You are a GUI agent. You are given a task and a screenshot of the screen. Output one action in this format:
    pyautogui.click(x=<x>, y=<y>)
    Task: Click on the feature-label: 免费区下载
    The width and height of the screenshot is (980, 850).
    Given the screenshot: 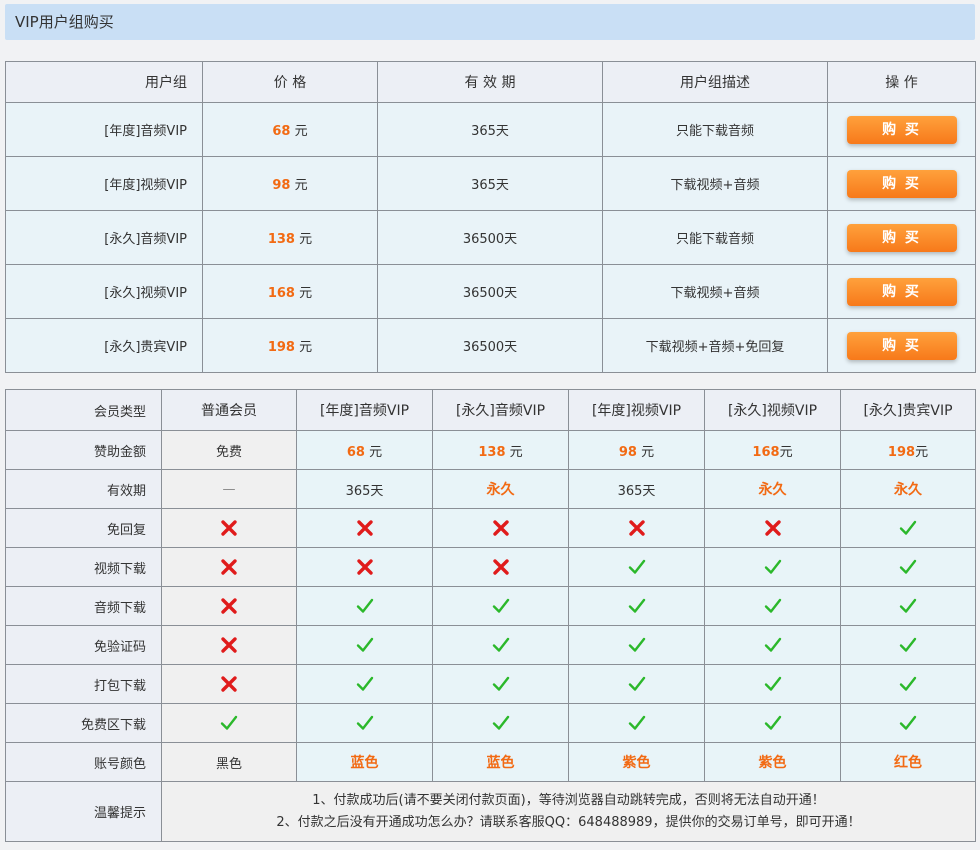 What is the action you would take?
    pyautogui.click(x=83, y=723)
    